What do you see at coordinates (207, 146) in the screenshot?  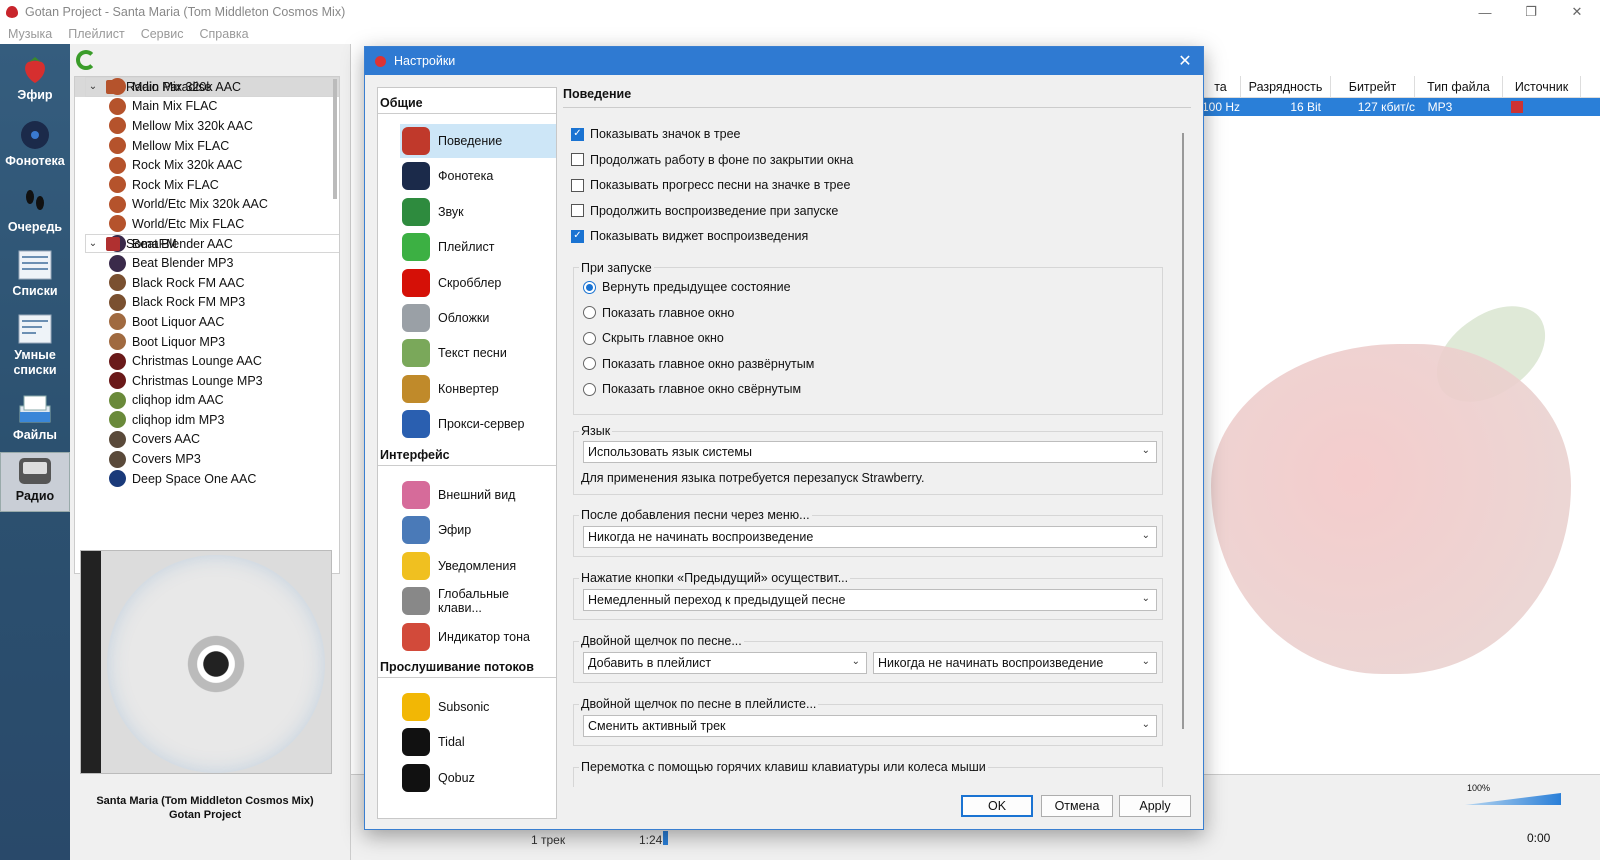 I see `tree-item: Mellow Mix FLAC` at bounding box center [207, 146].